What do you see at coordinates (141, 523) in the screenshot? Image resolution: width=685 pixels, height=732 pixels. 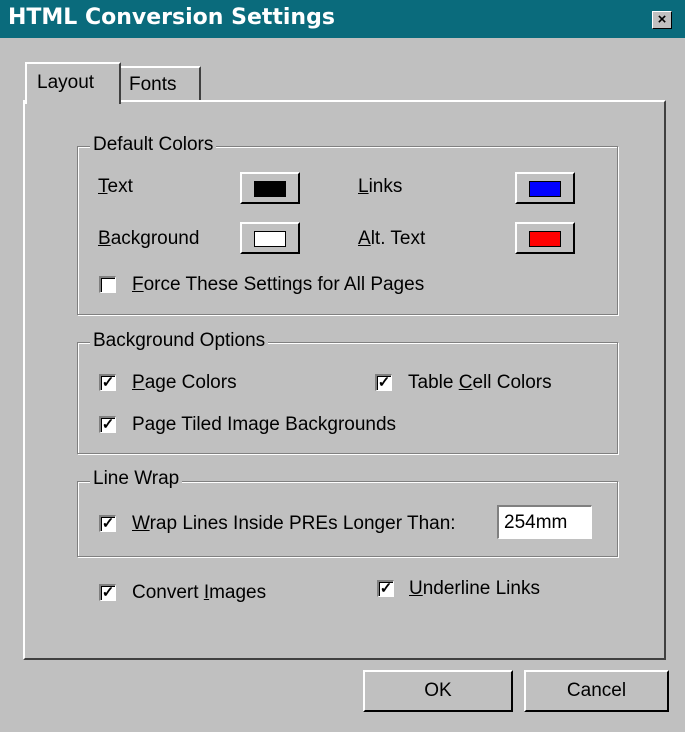 I see `wrap-lines-label-mnemonic: W` at bounding box center [141, 523].